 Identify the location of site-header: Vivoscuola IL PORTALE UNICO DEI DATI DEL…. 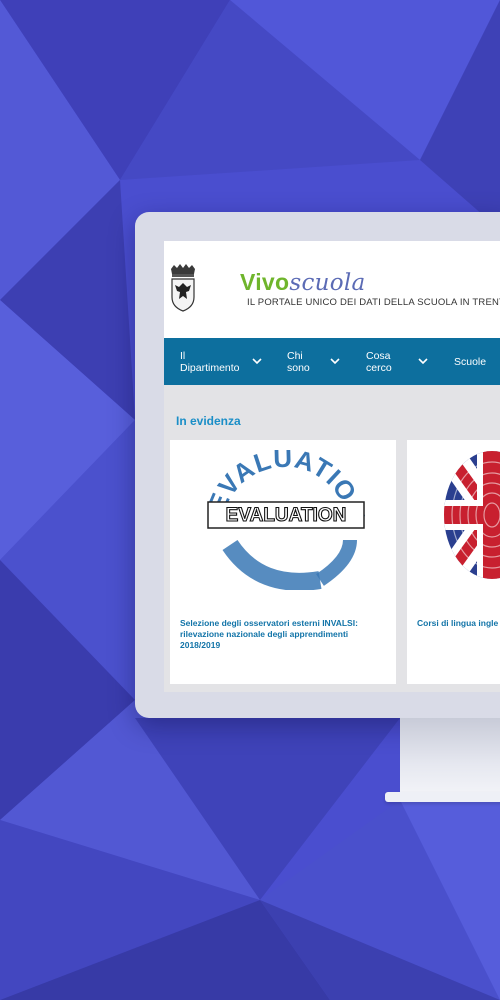
(332, 289).